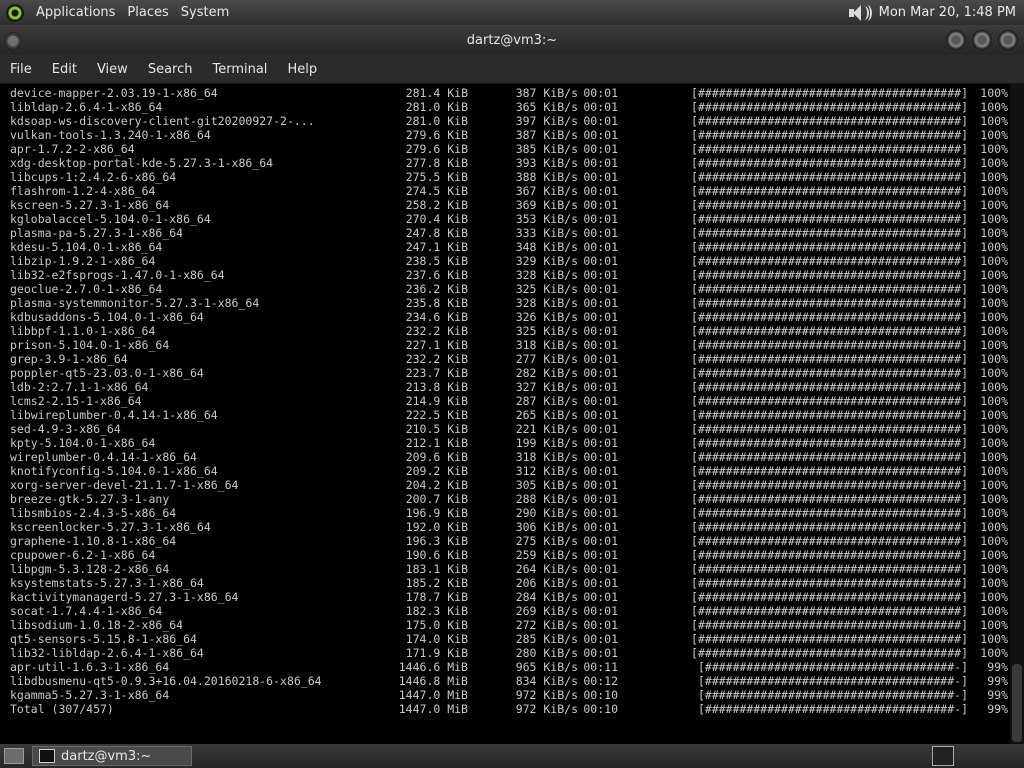  What do you see at coordinates (943, 756) in the screenshot?
I see `workspace-switcher-icon` at bounding box center [943, 756].